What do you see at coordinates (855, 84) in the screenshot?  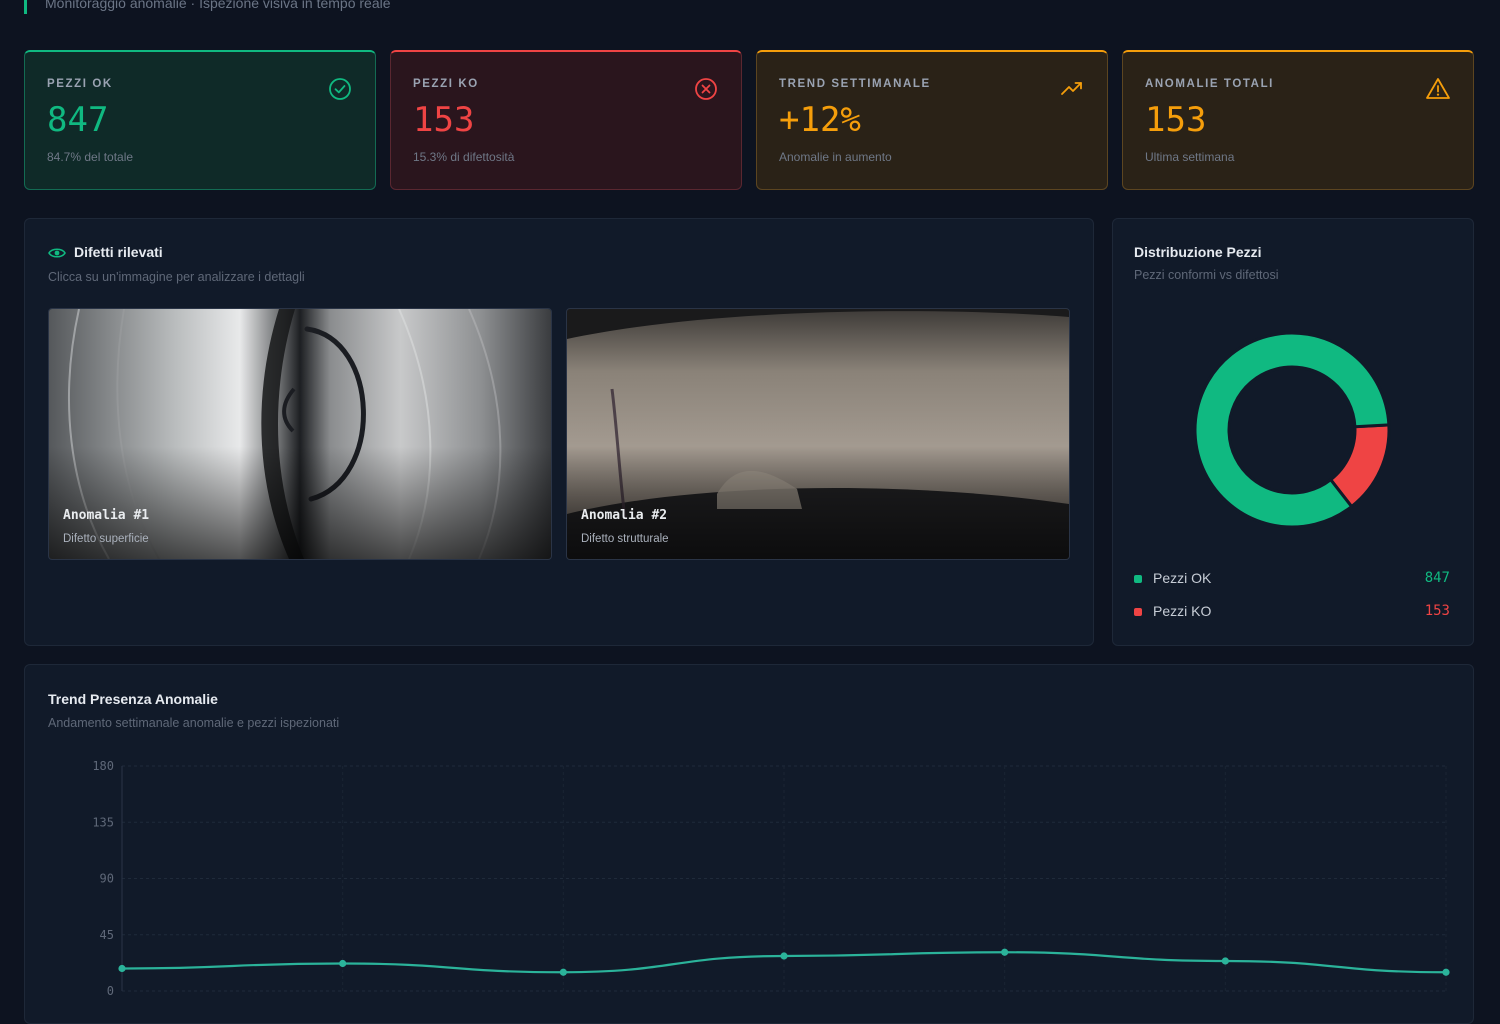 I see `kpi-label: TREND SETTIMANALE` at bounding box center [855, 84].